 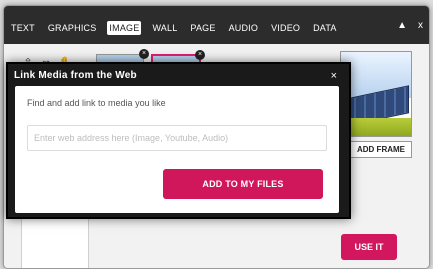 What do you see at coordinates (285, 28) in the screenshot?
I see `tab-video: VIDEO` at bounding box center [285, 28].